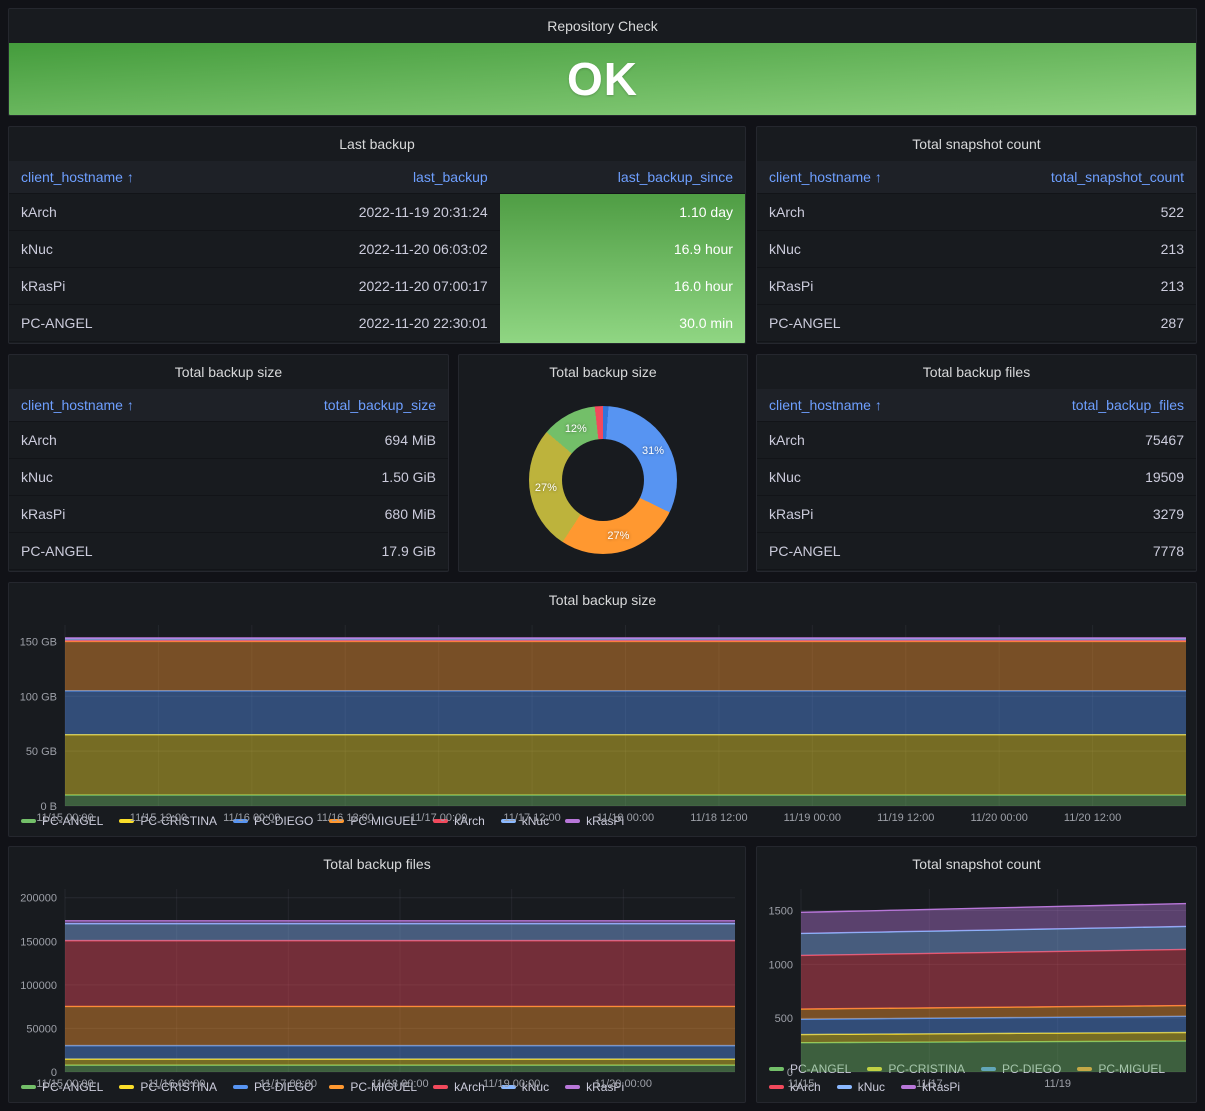 The width and height of the screenshot is (1205, 1111). I want to click on panel-title: Last backup, so click(377, 144).